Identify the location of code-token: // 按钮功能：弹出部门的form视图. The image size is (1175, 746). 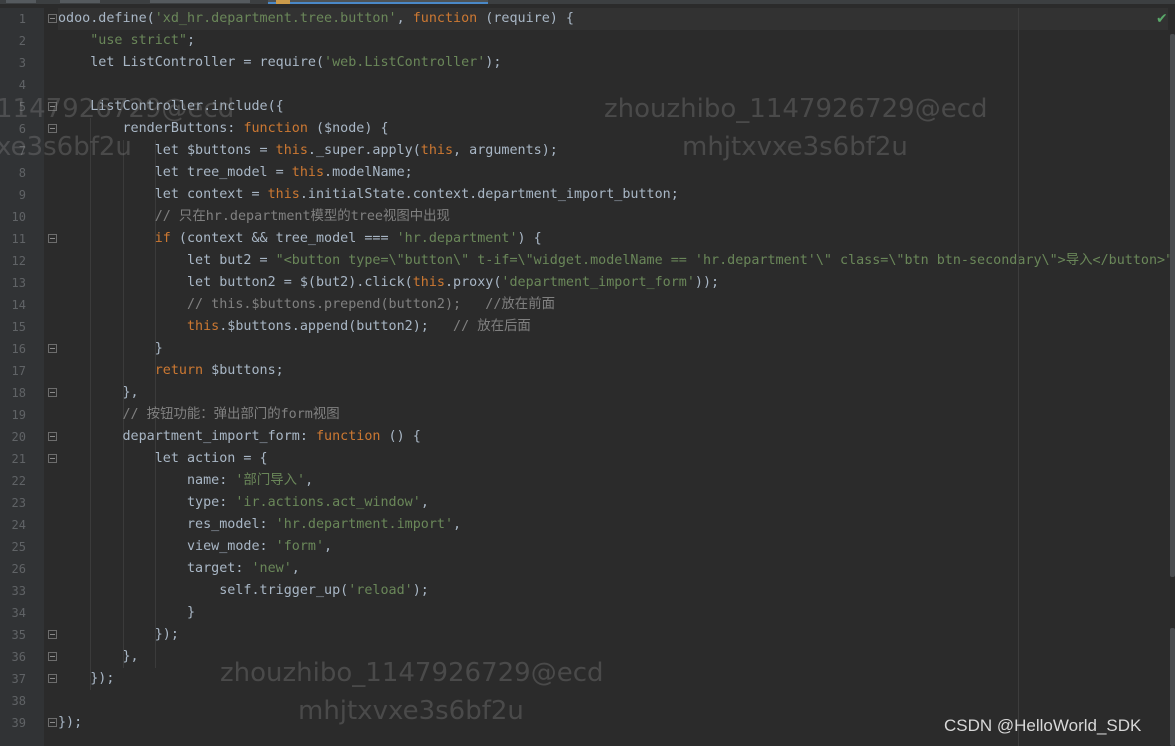
(231, 414).